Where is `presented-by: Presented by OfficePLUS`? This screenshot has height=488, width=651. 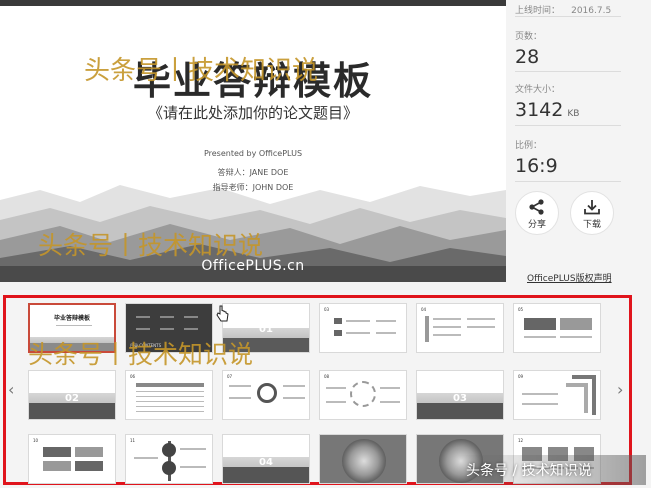
presented-by: Presented by OfficePLUS is located at coordinates (253, 153).